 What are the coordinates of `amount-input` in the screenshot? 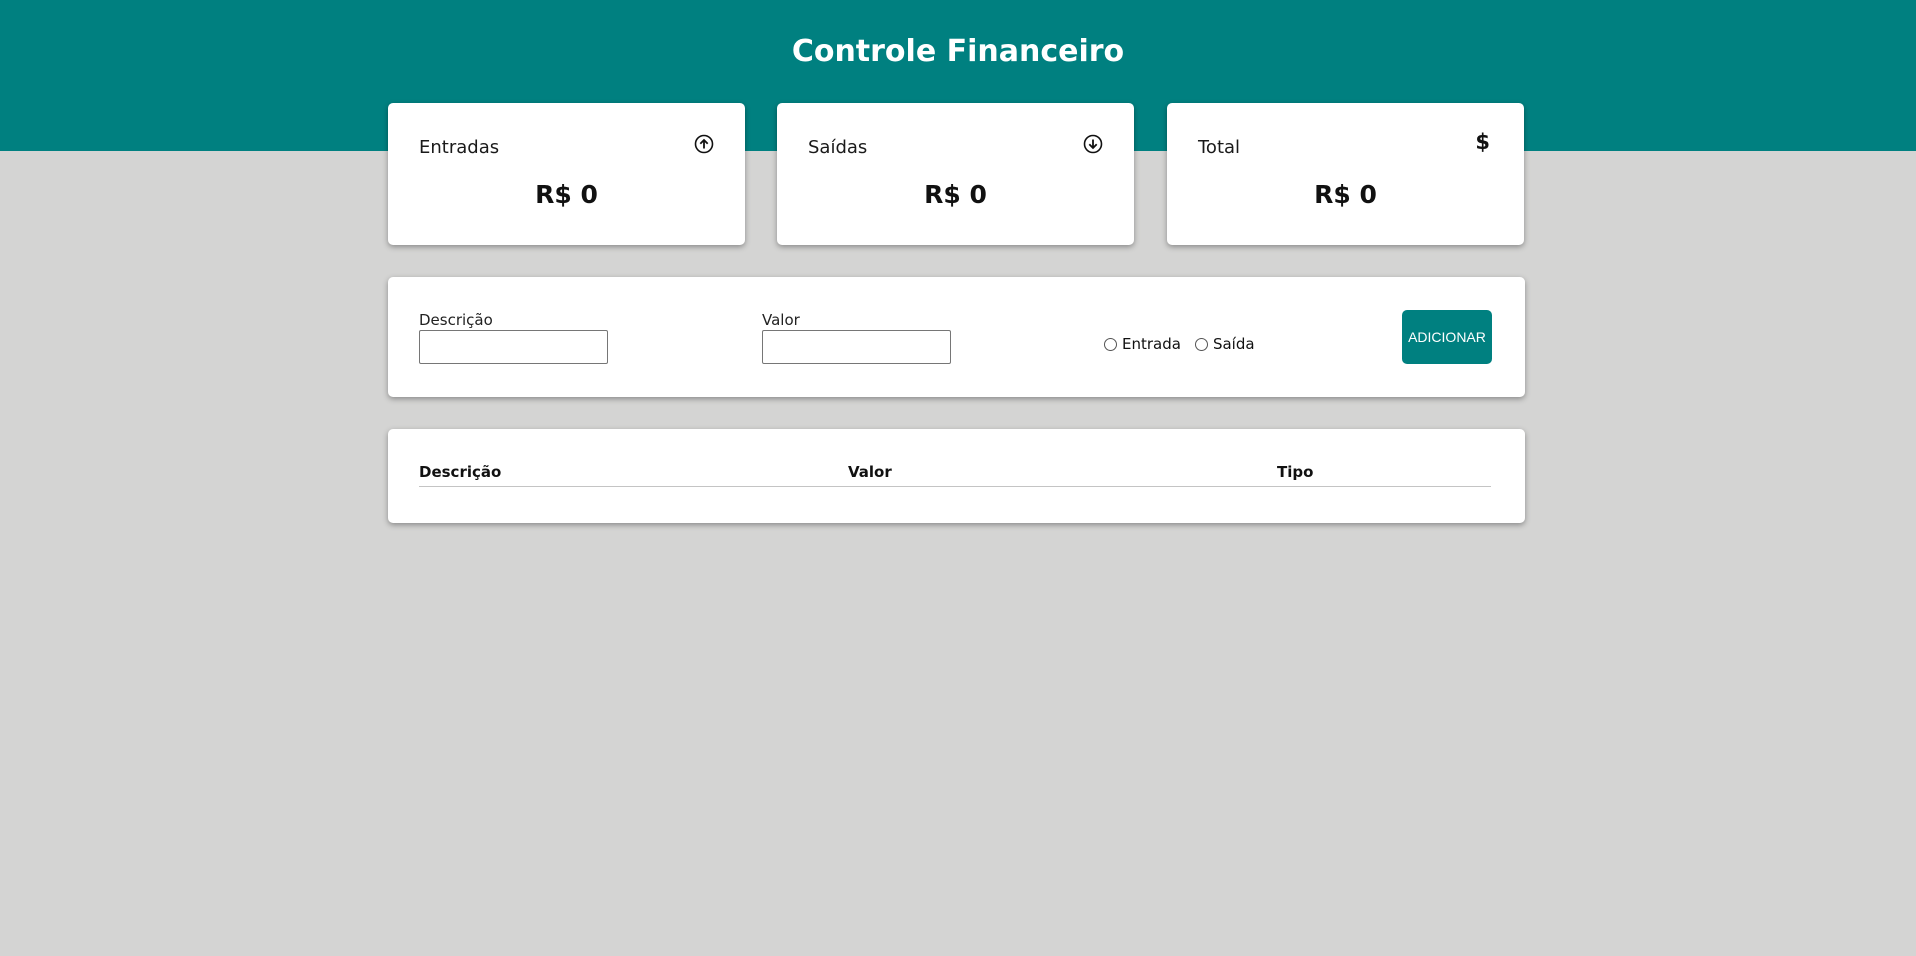 It's located at (856, 347).